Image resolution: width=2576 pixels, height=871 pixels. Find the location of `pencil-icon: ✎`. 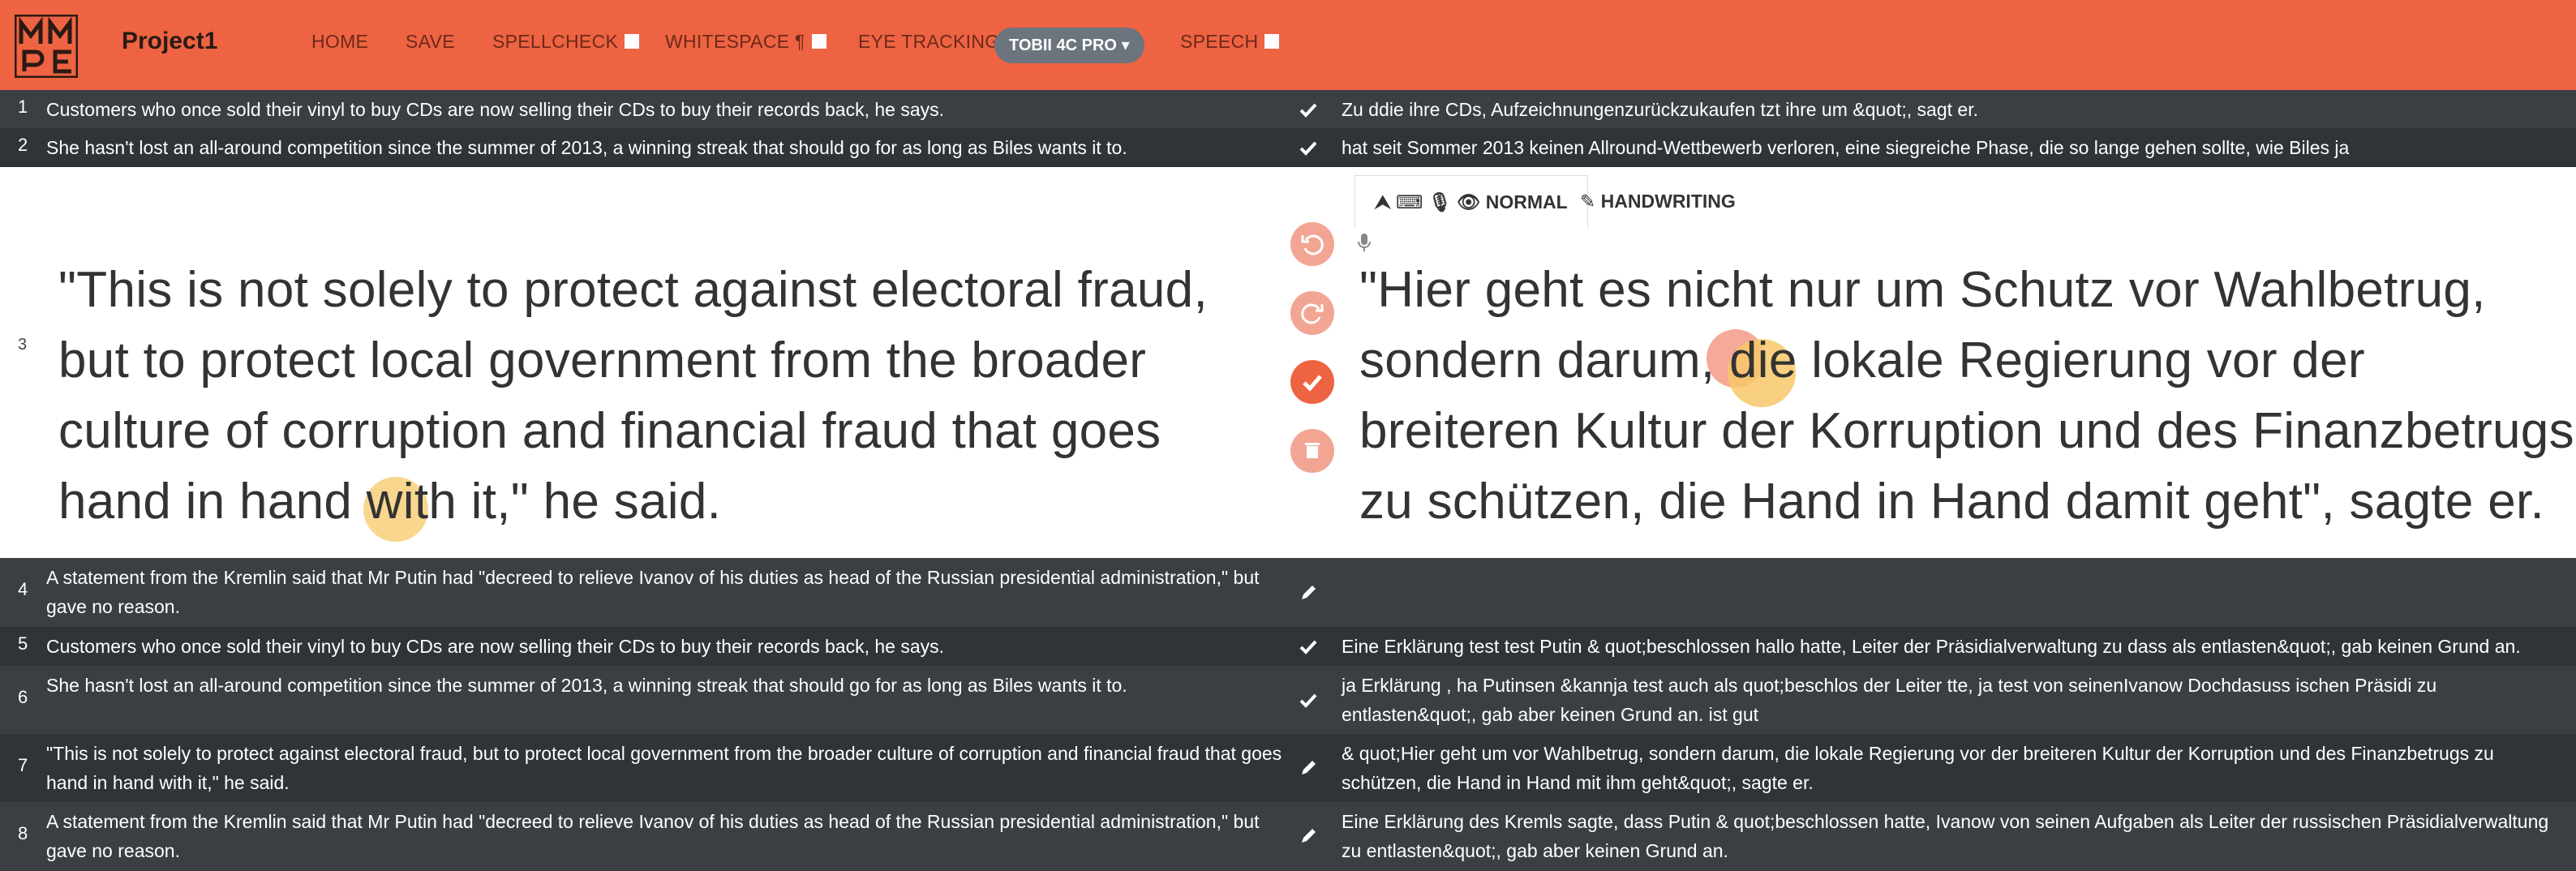

pencil-icon: ✎ is located at coordinates (1588, 201).